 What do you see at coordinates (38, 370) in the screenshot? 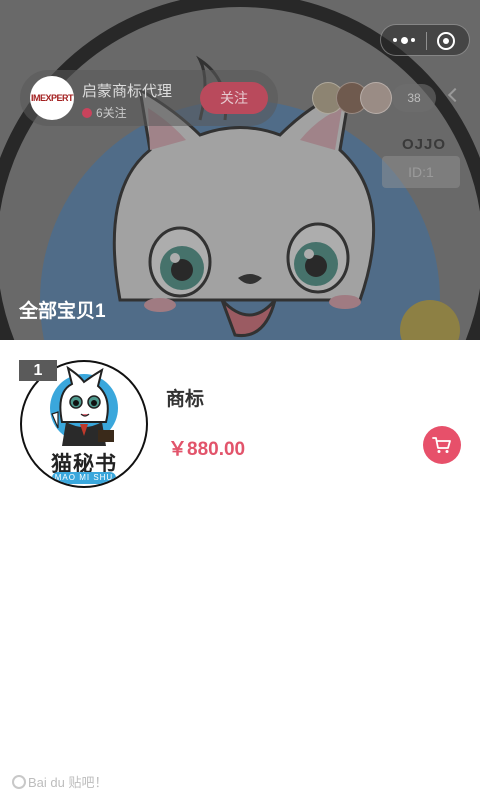
I see `rank-badge: 1` at bounding box center [38, 370].